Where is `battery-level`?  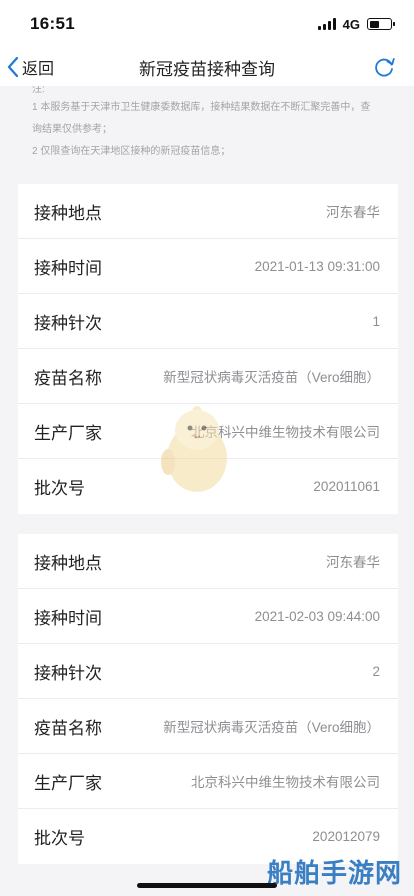
battery-level is located at coordinates (374, 24).